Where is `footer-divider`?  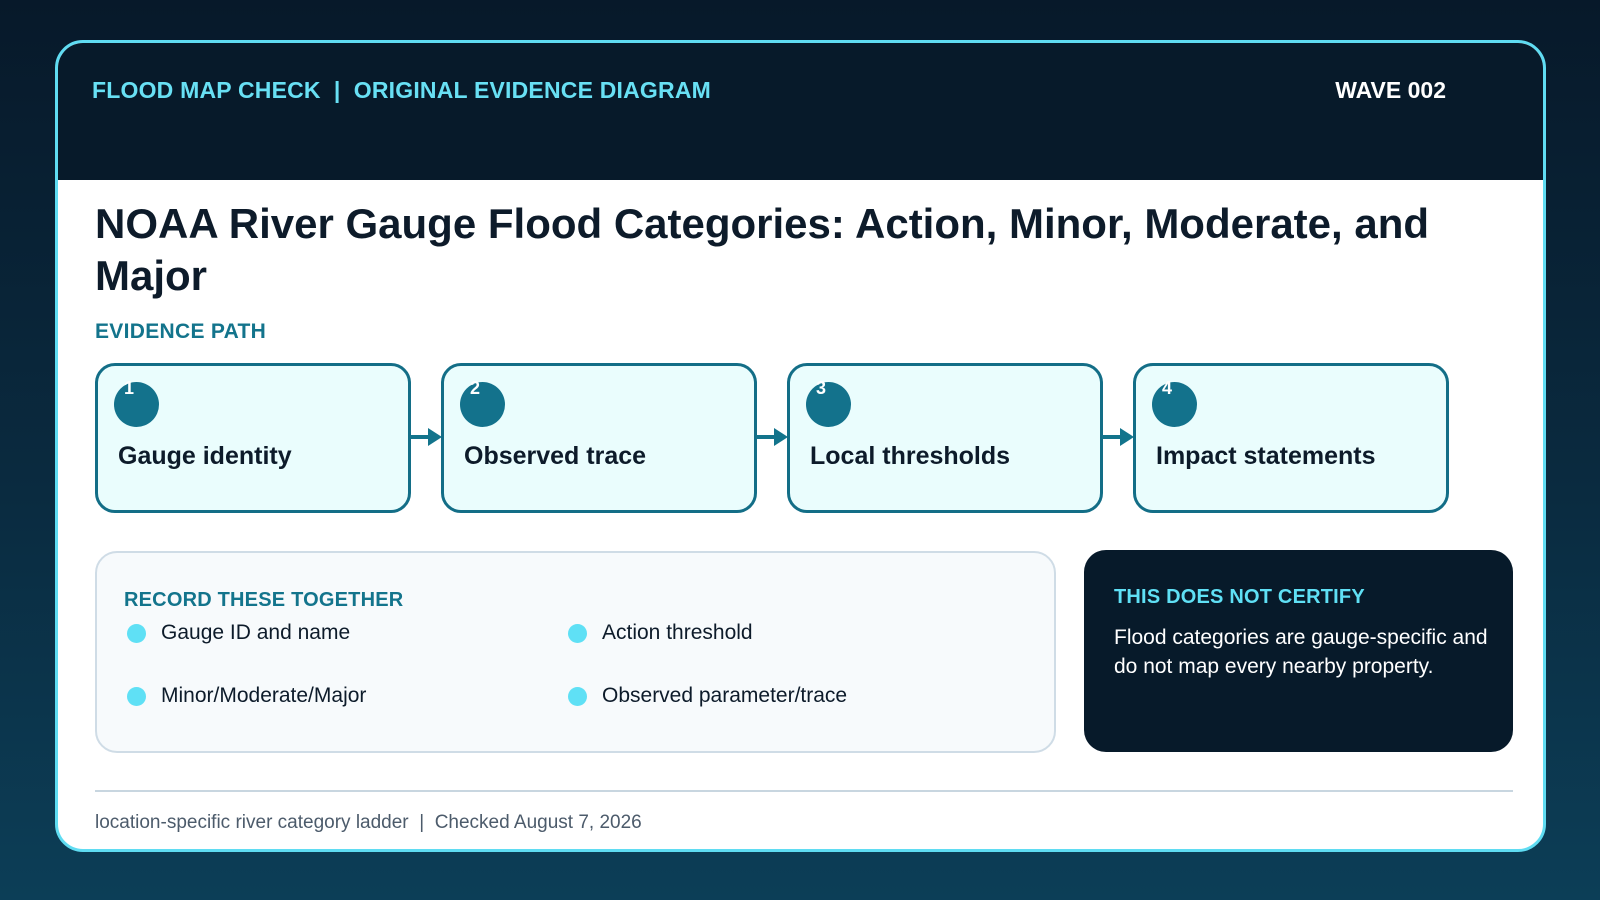
footer-divider is located at coordinates (804, 791).